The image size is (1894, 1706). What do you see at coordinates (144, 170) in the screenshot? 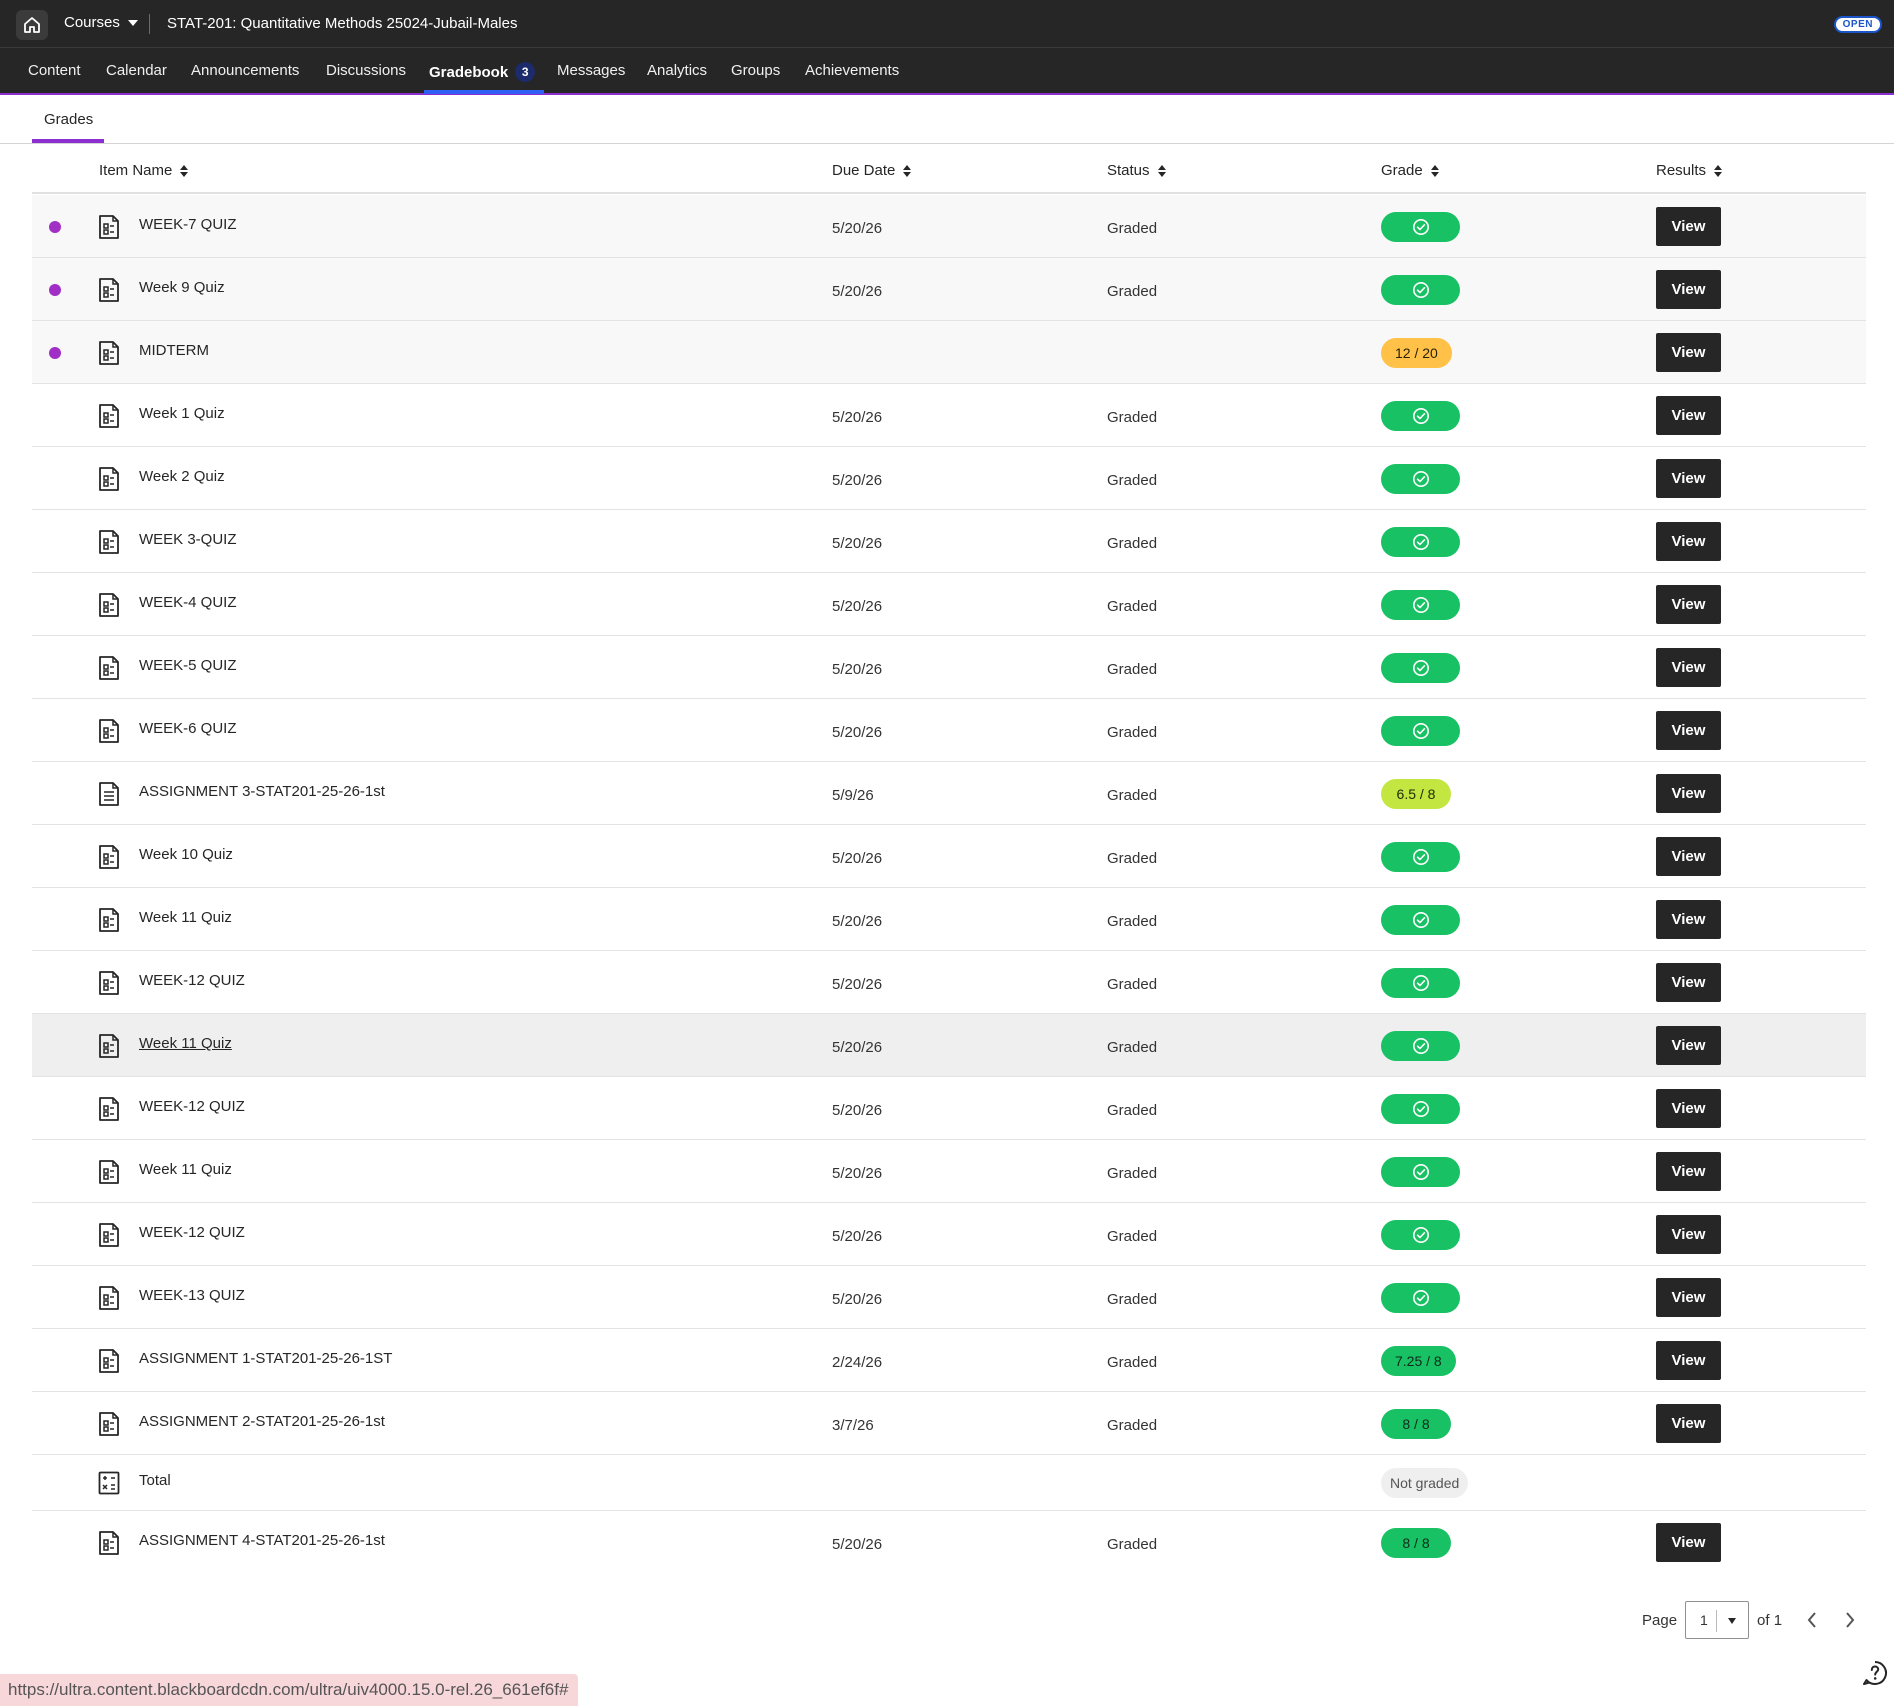
I see `column-header-item-name: Item Name` at bounding box center [144, 170].